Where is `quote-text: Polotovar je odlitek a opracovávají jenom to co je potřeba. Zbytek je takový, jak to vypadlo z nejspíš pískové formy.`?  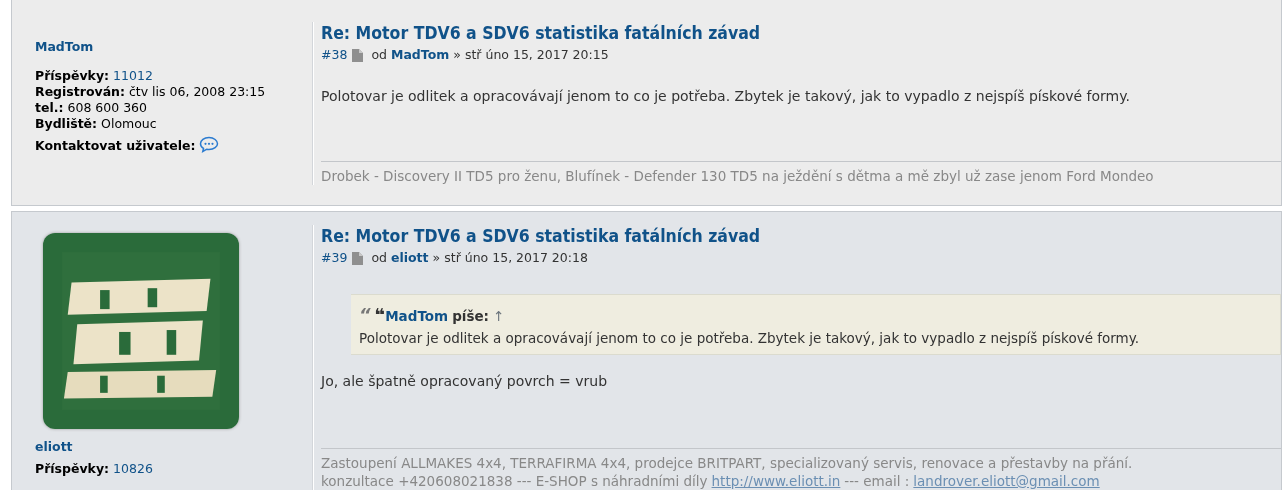 quote-text: Polotovar je odlitek a opracovávají jenom to co je potřeba. Zbytek je takový, jak to vypadlo z nejspíš pískové formy. is located at coordinates (750, 338).